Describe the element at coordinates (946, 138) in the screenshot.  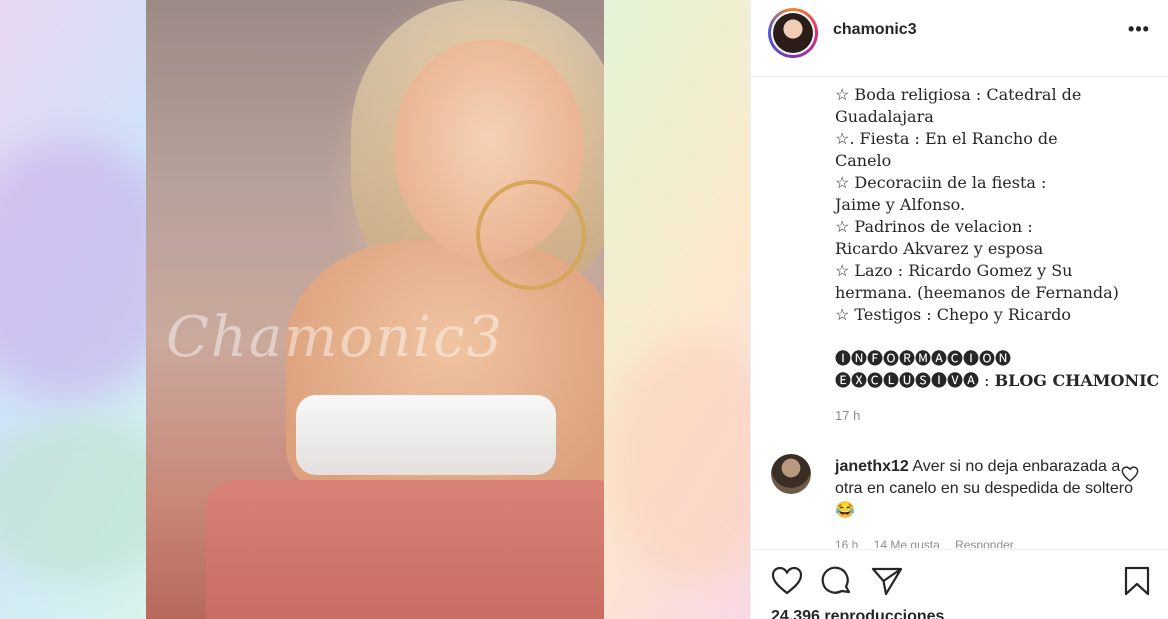
I see `caption-line: ☆. Fiesta : En el Rancho de` at that location.